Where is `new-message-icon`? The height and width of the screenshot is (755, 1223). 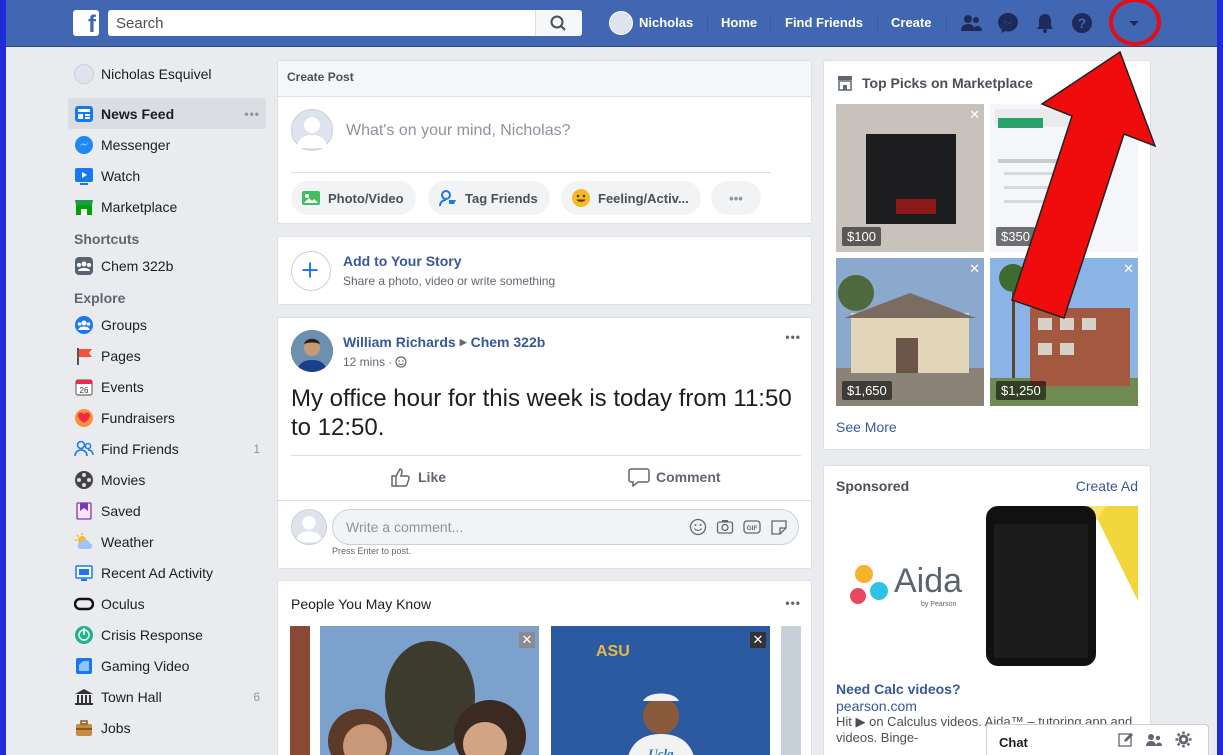
new-message-icon is located at coordinates (1126, 740).